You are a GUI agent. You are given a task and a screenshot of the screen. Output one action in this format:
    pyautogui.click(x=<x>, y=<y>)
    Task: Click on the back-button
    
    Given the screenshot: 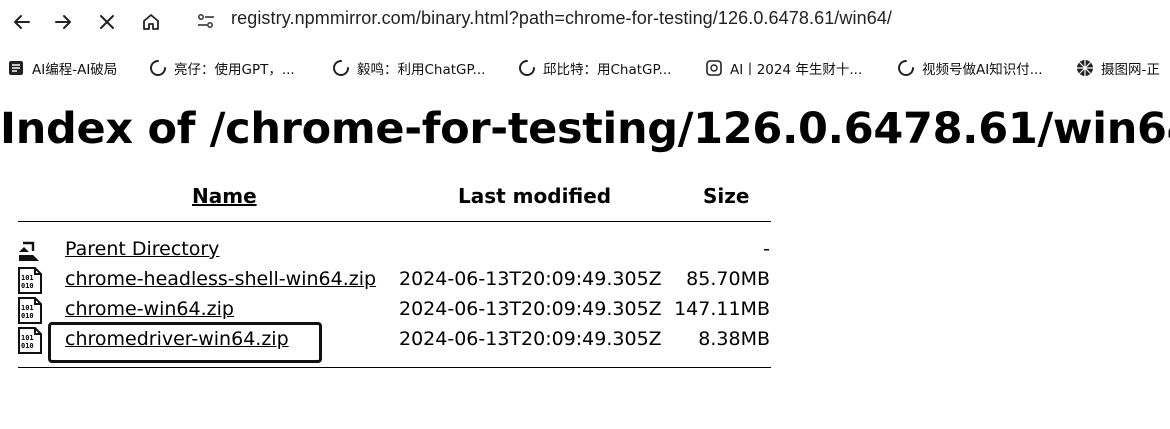 What is the action you would take?
    pyautogui.click(x=22, y=22)
    